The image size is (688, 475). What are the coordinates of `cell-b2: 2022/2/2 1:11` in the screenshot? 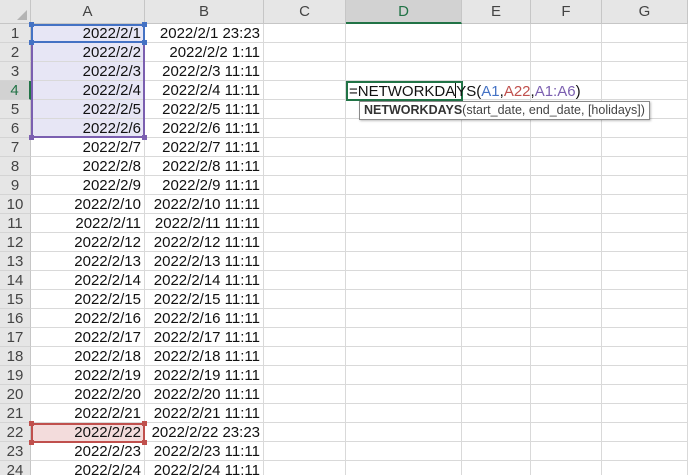 It's located at (204, 52).